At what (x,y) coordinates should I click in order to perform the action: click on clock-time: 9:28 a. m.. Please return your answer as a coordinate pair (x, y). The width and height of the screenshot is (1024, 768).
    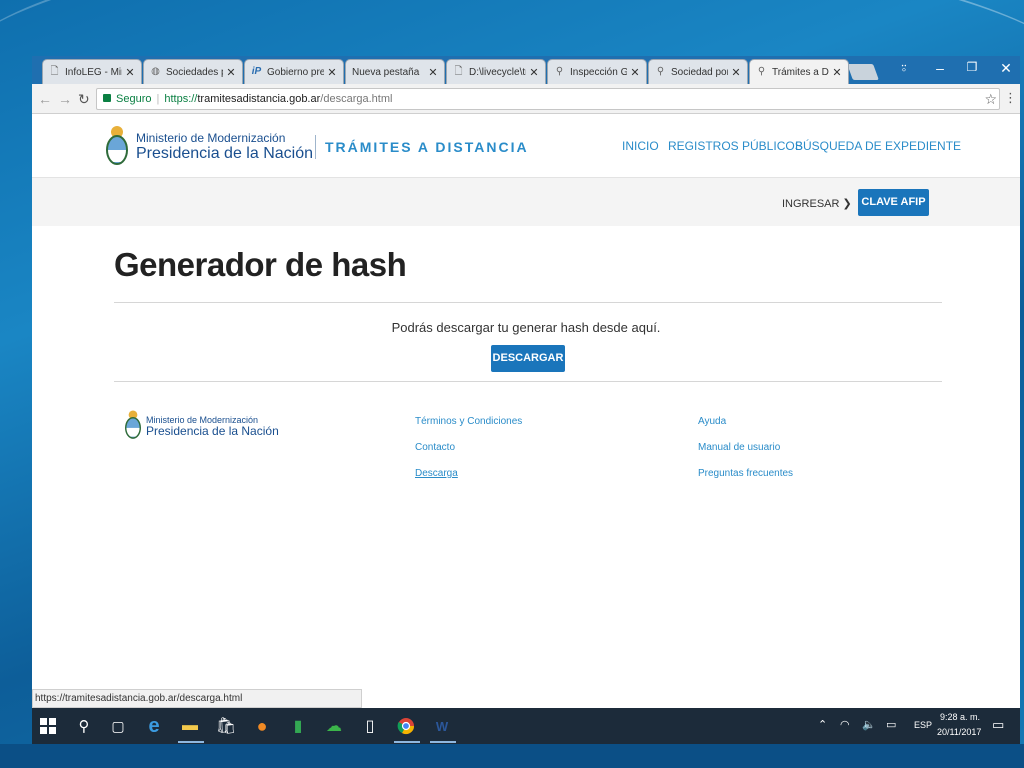
    Looking at the image, I should click on (960, 717).